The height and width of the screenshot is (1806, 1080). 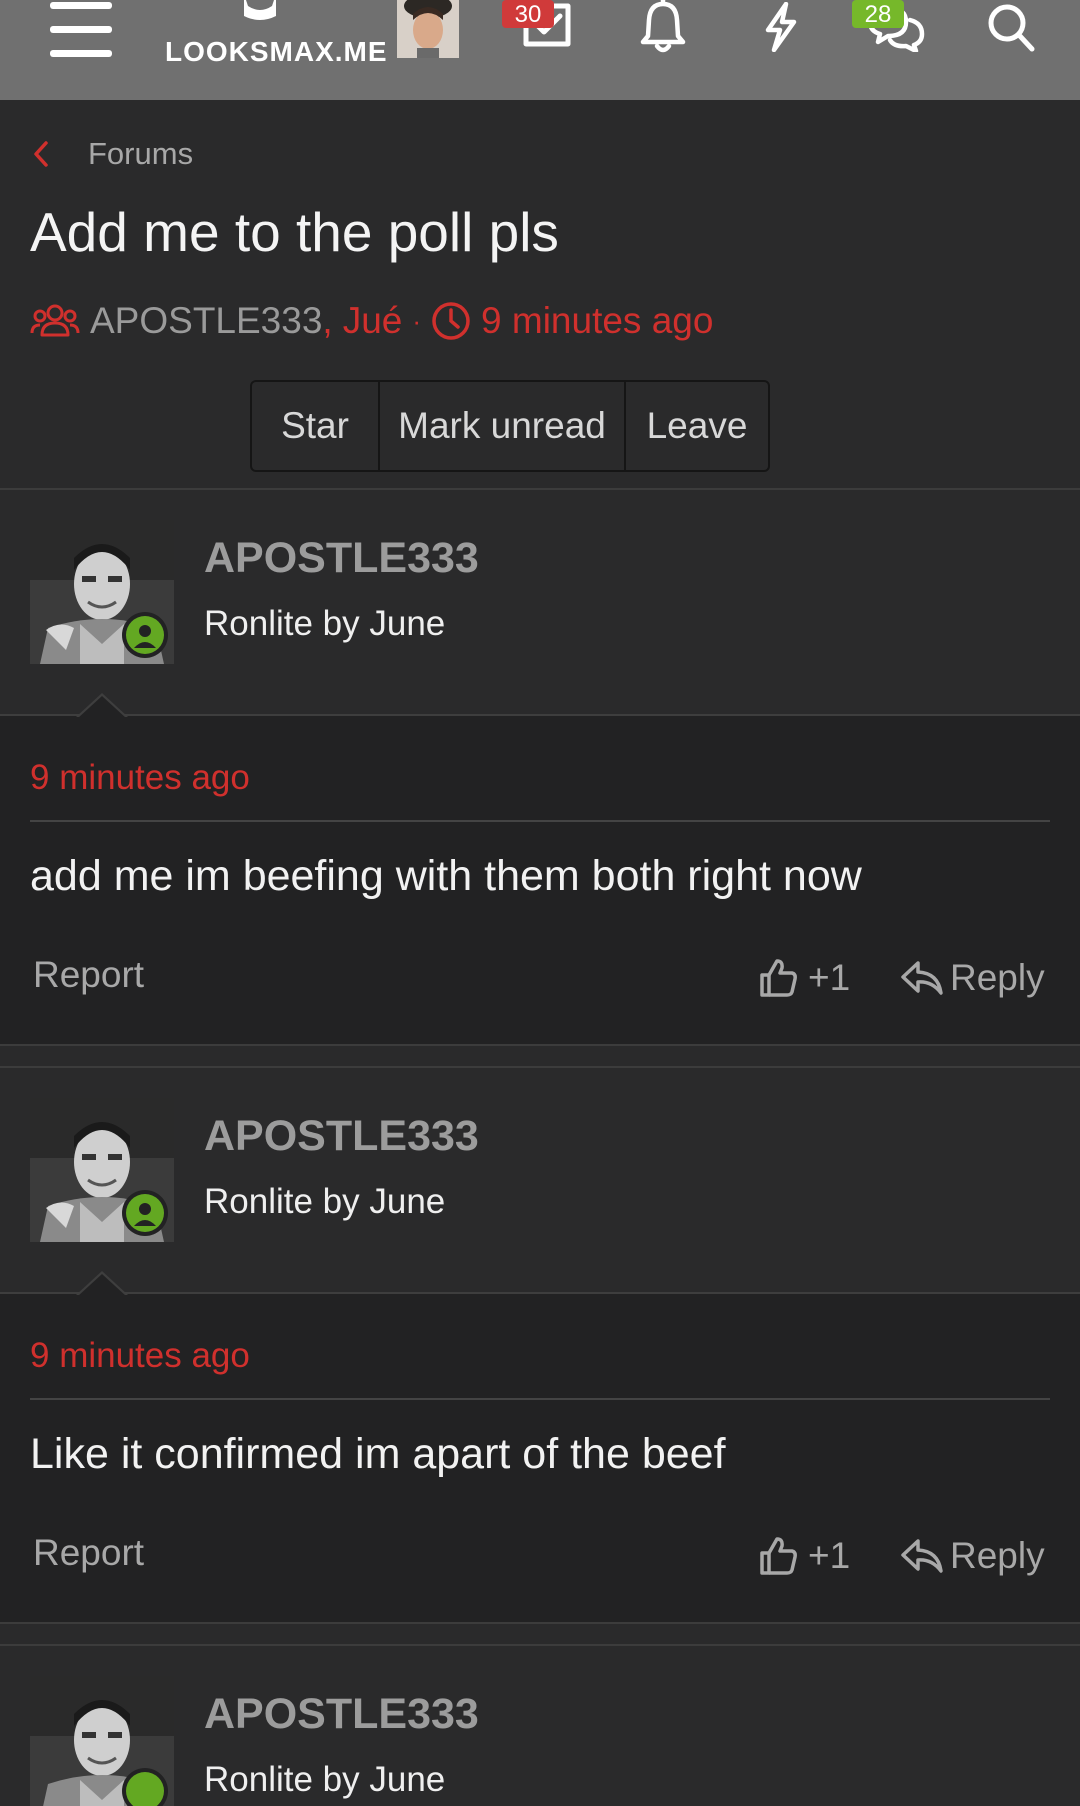 I want to click on page-title: Add me to the poll pls, so click(x=294, y=232).